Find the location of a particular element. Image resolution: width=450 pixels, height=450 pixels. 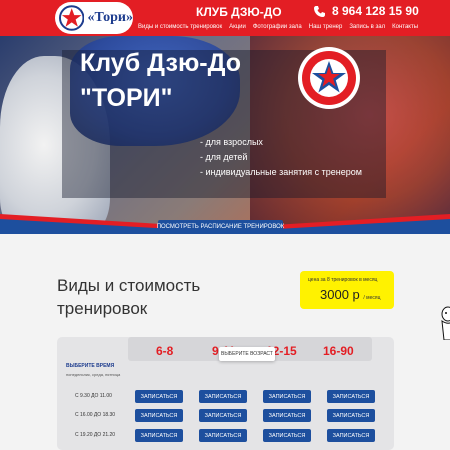

section-title: Виды и стоимость тренировок is located at coordinates (128, 297).